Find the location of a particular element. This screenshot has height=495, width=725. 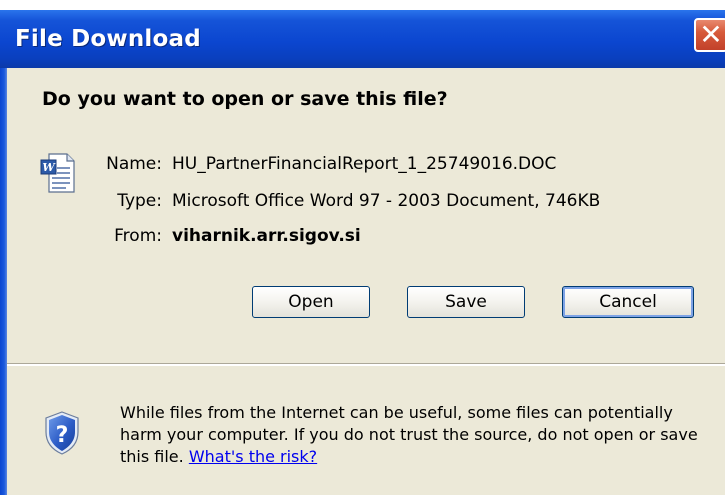

close-icon: ✕ is located at coordinates (711, 34).